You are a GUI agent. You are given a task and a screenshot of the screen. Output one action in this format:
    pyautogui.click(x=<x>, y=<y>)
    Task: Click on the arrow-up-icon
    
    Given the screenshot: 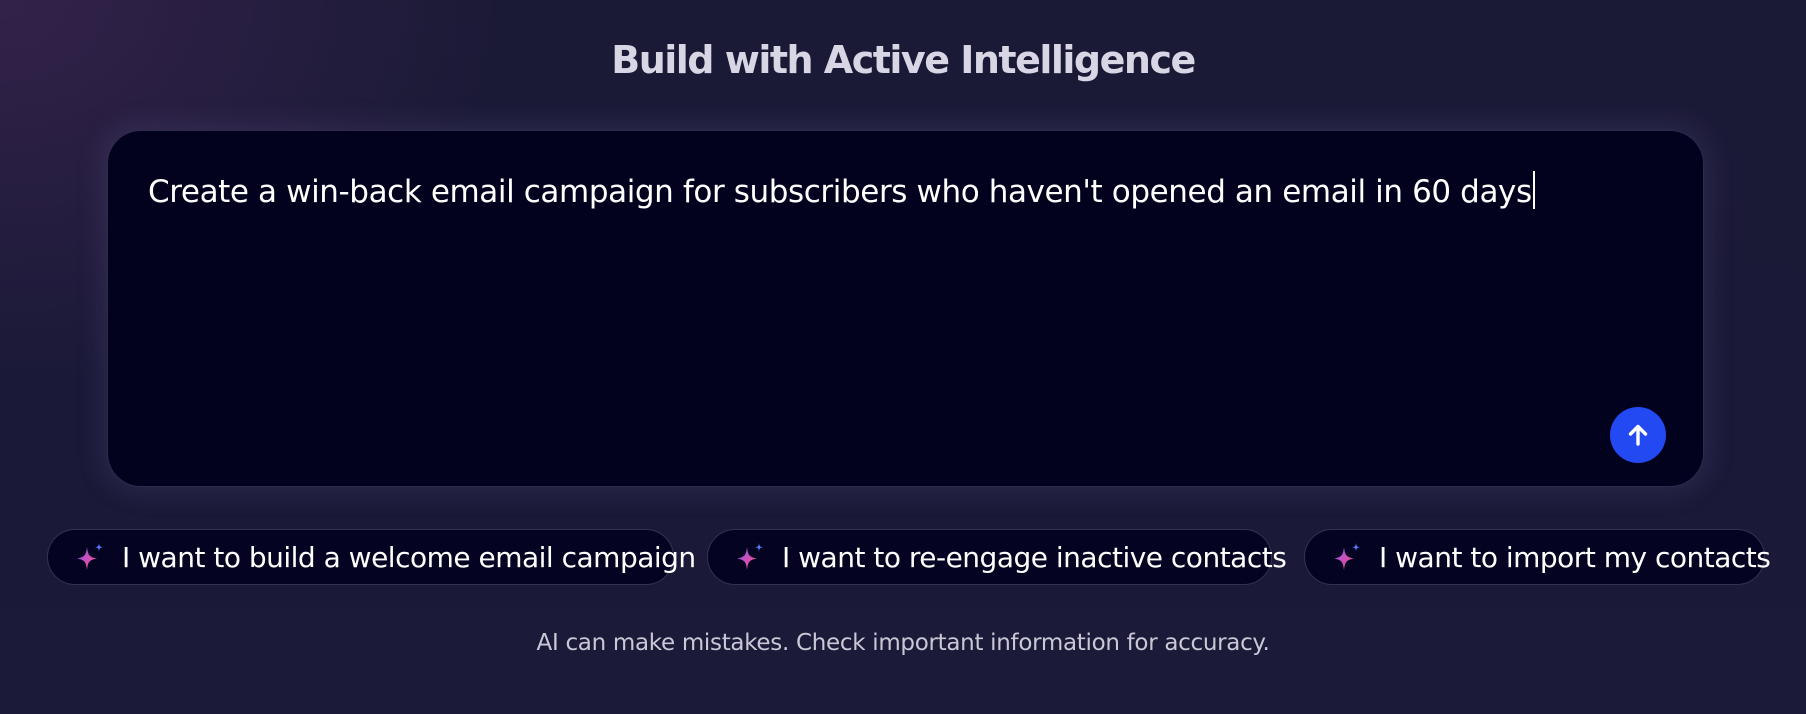 What is the action you would take?
    pyautogui.click(x=1638, y=435)
    